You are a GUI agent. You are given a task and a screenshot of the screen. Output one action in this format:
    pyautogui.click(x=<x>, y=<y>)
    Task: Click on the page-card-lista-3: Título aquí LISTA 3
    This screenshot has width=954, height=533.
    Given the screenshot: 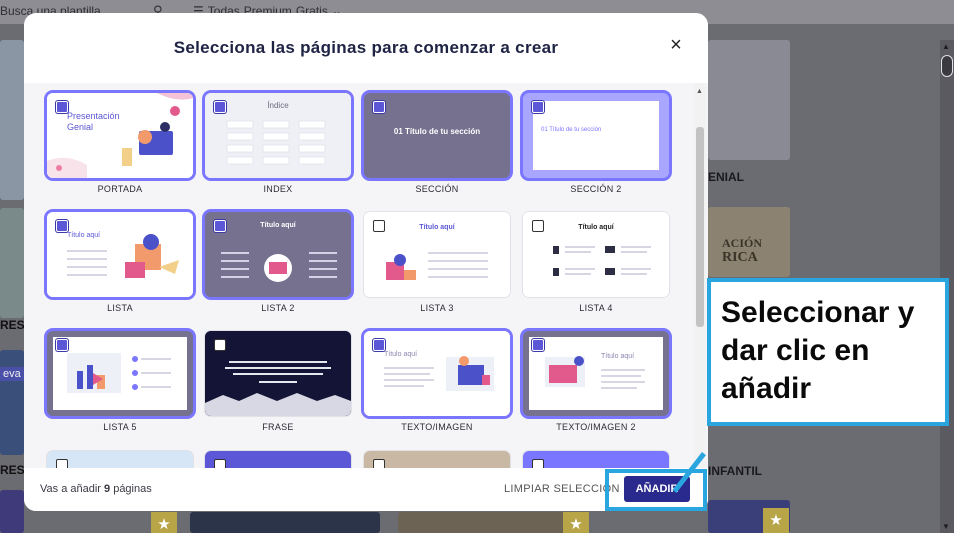 What is the action you would take?
    pyautogui.click(x=437, y=262)
    